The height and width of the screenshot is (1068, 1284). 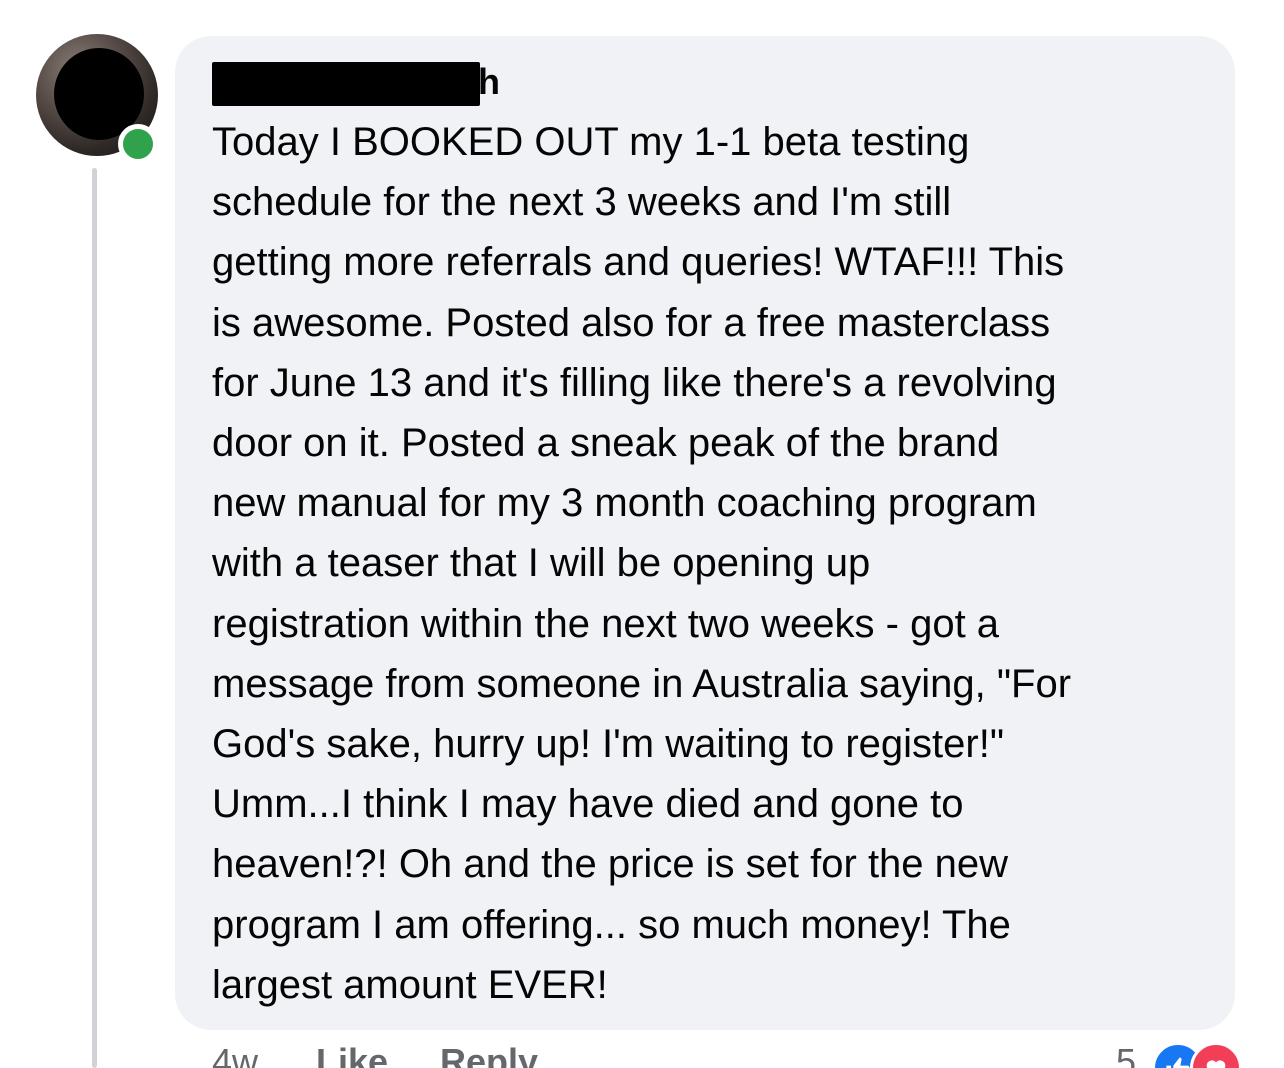 I want to click on author-name-visible-part: h, so click(x=489, y=81).